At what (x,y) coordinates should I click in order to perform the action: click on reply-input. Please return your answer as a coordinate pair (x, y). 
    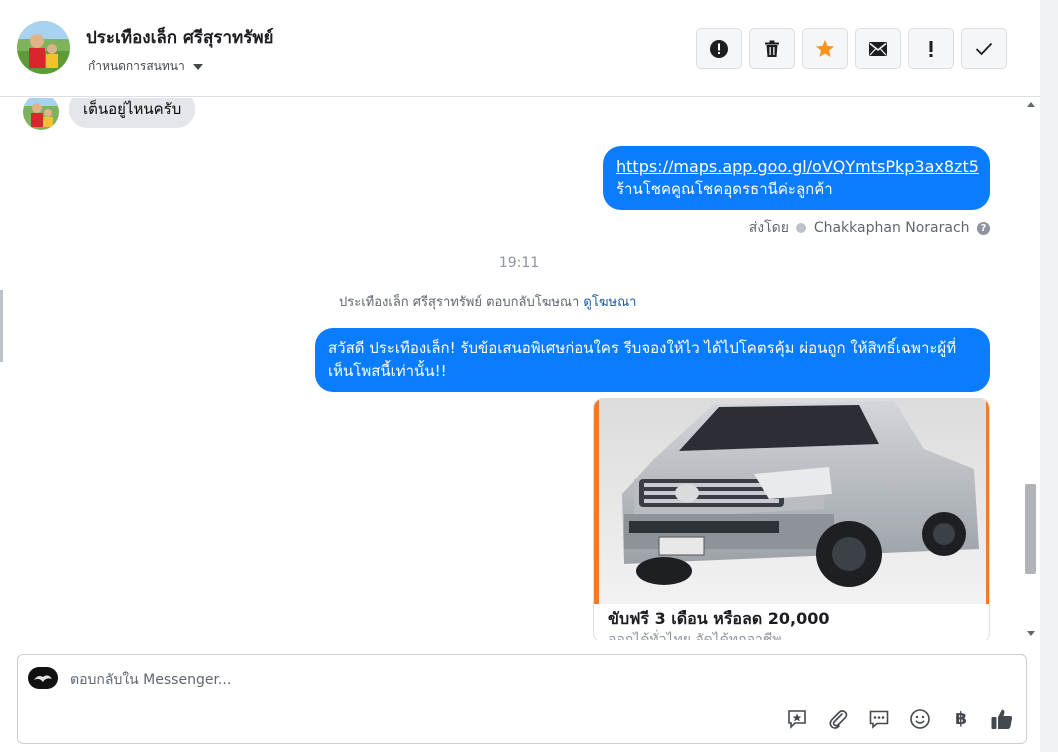
    Looking at the image, I should click on (420, 680).